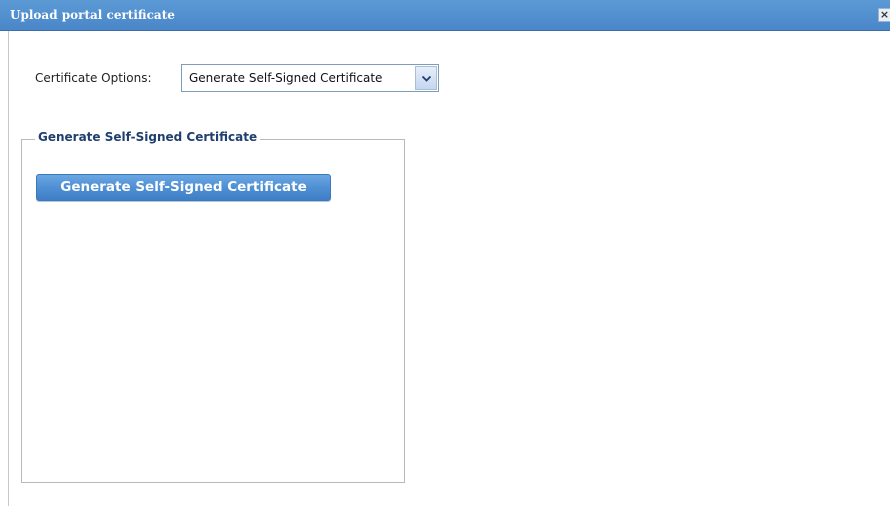  What do you see at coordinates (148, 137) in the screenshot?
I see `section-legend: Generate Self-Signed Certificate` at bounding box center [148, 137].